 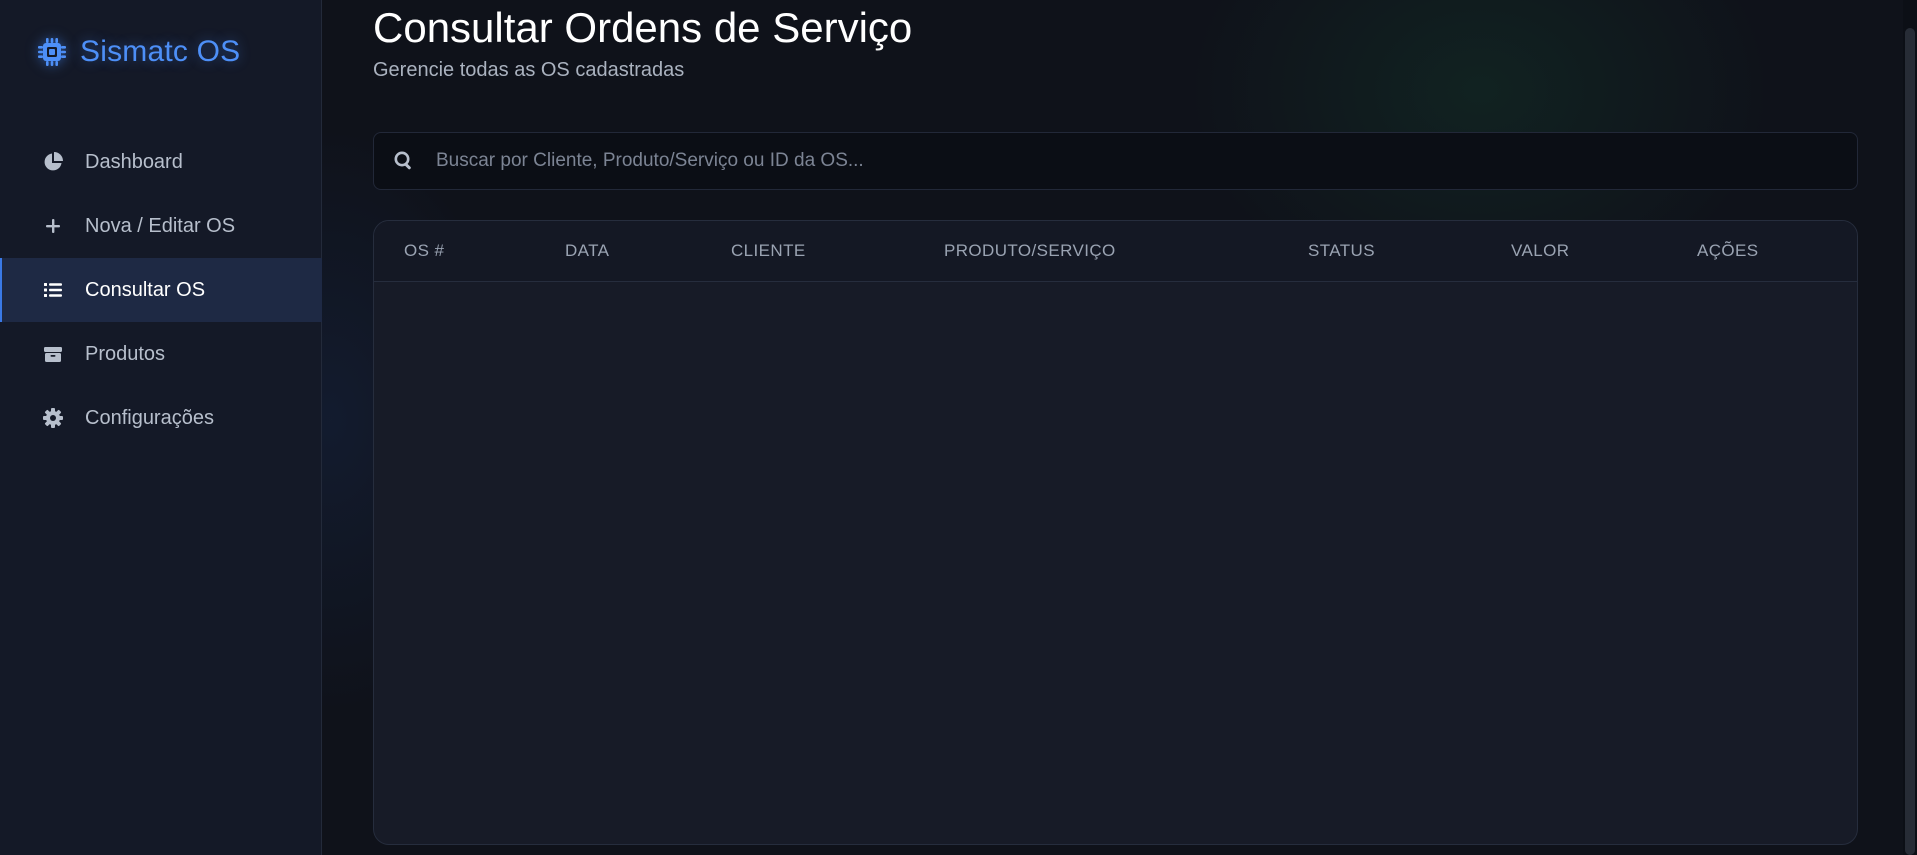 What do you see at coordinates (1341, 251) in the screenshot?
I see `column-header-status: STATUS` at bounding box center [1341, 251].